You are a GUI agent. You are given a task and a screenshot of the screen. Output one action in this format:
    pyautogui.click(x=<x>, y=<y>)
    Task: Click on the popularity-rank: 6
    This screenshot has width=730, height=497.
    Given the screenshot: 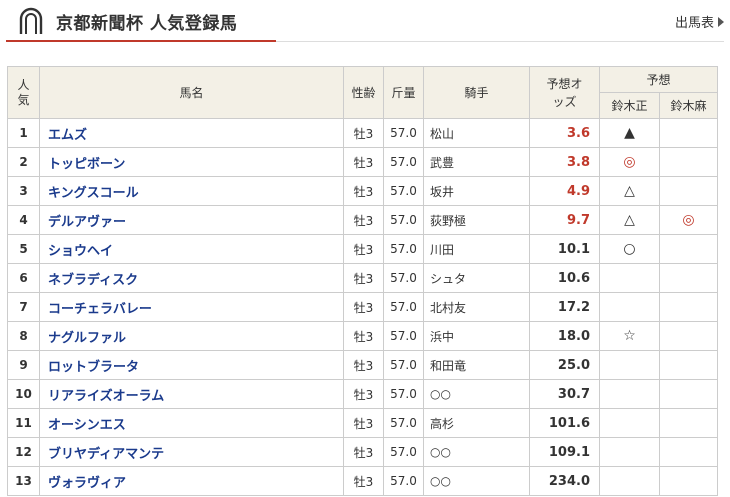 What is the action you would take?
    pyautogui.click(x=23, y=278)
    